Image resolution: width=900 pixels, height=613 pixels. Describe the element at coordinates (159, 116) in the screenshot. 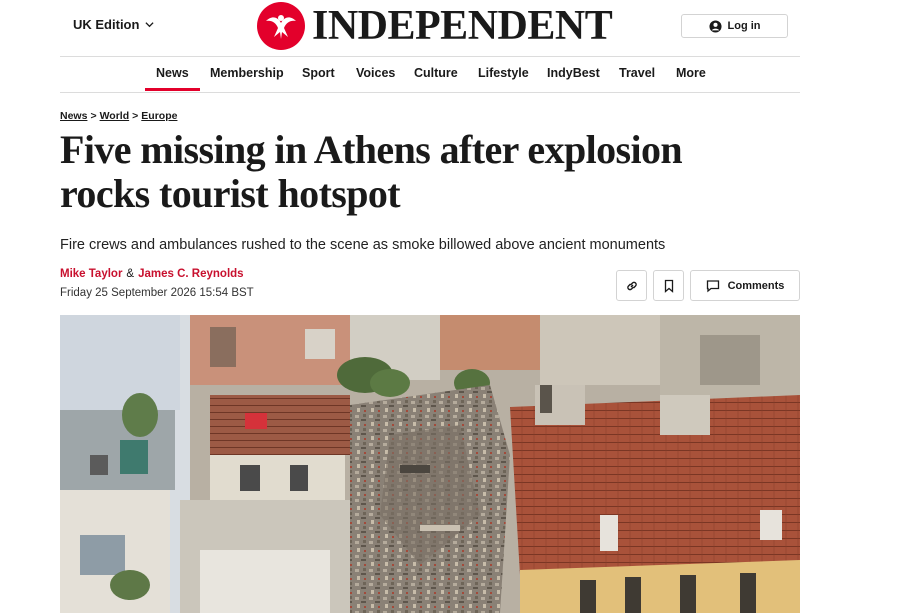

I see `breadcrumb-europe: Europe` at that location.